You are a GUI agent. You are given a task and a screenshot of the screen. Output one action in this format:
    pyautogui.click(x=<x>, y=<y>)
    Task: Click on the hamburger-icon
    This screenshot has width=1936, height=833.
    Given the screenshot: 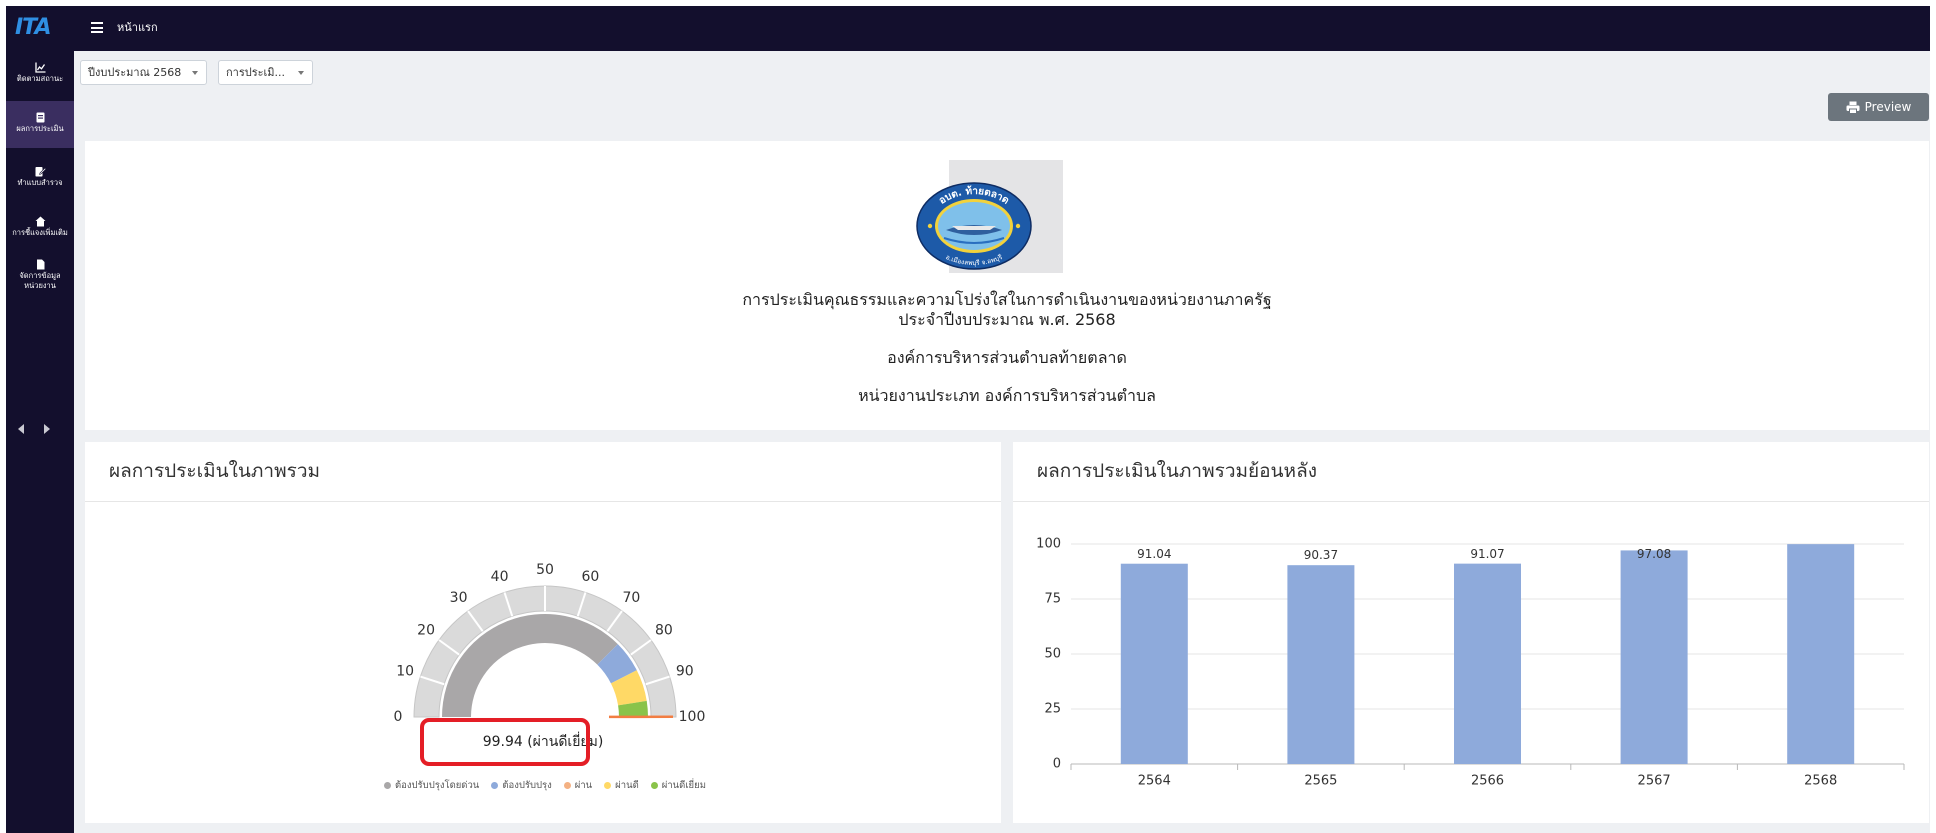 What is the action you would take?
    pyautogui.click(x=97, y=28)
    